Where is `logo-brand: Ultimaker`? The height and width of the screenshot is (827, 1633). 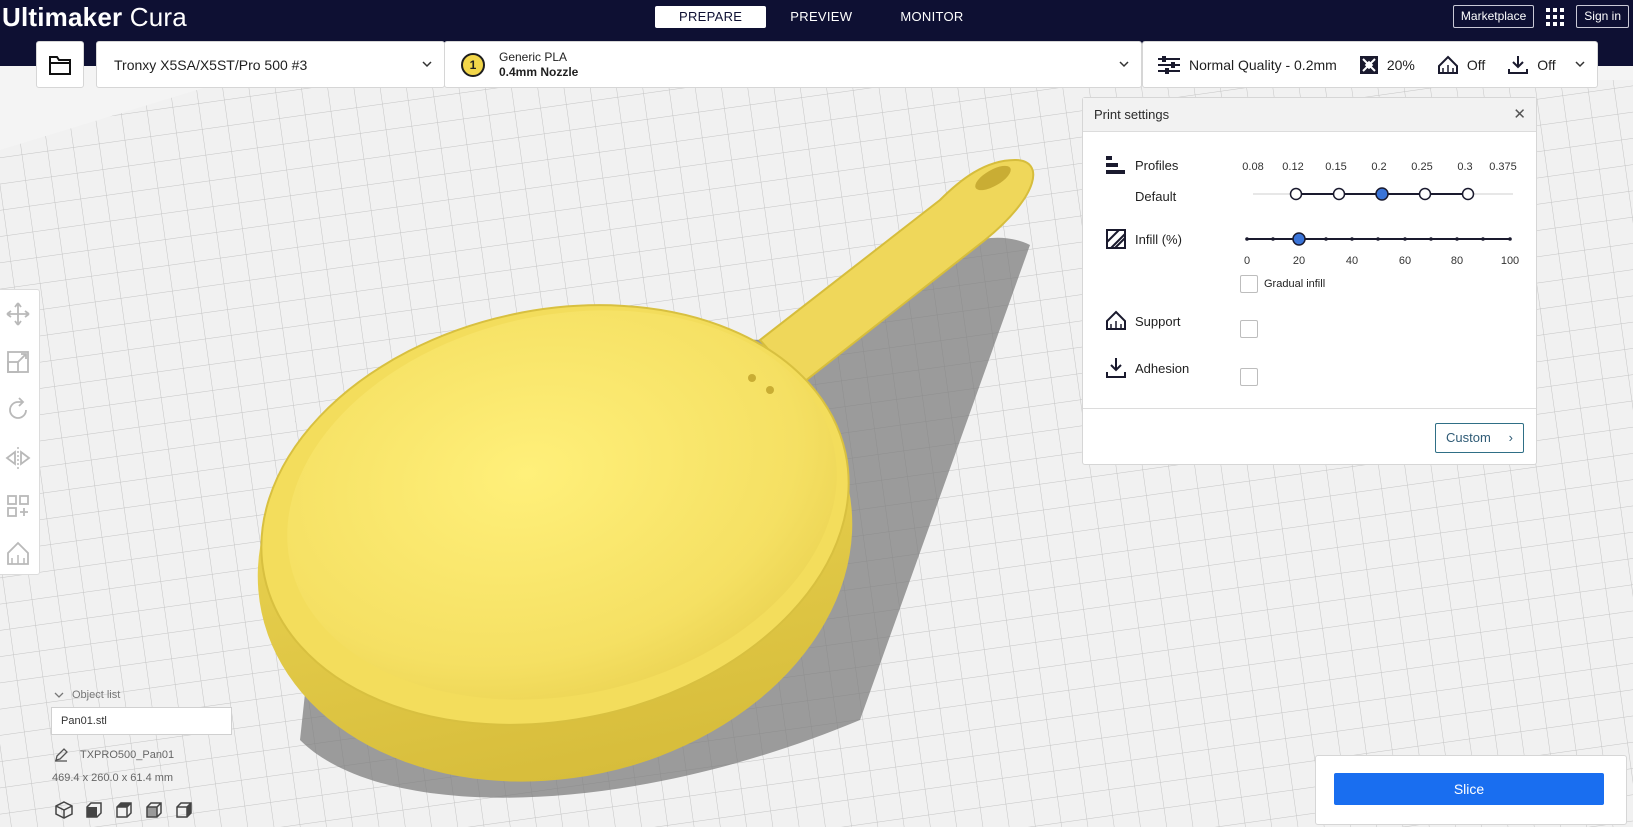 logo-brand: Ultimaker is located at coordinates (62, 17).